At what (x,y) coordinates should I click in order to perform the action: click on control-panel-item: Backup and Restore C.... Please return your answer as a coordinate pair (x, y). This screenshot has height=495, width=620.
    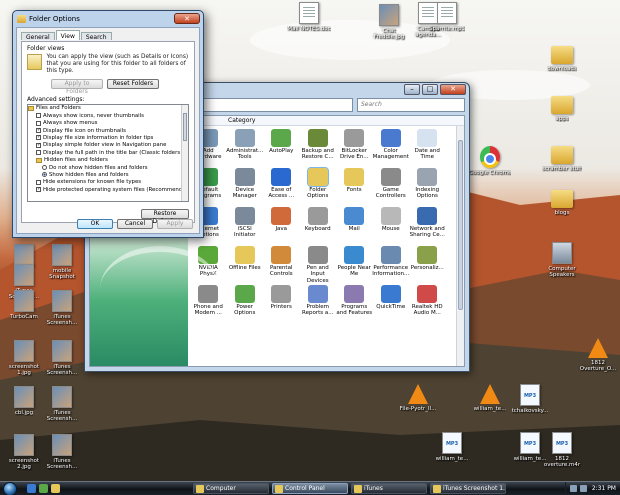
    Looking at the image, I should click on (318, 148).